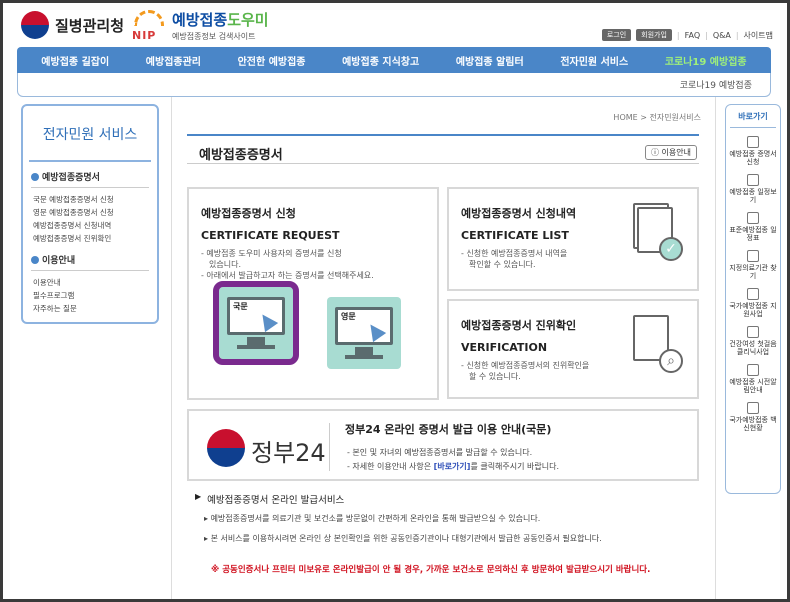  Describe the element at coordinates (90, 295) in the screenshot. I see `sidebar-item-programs: 필수프로그램` at that location.